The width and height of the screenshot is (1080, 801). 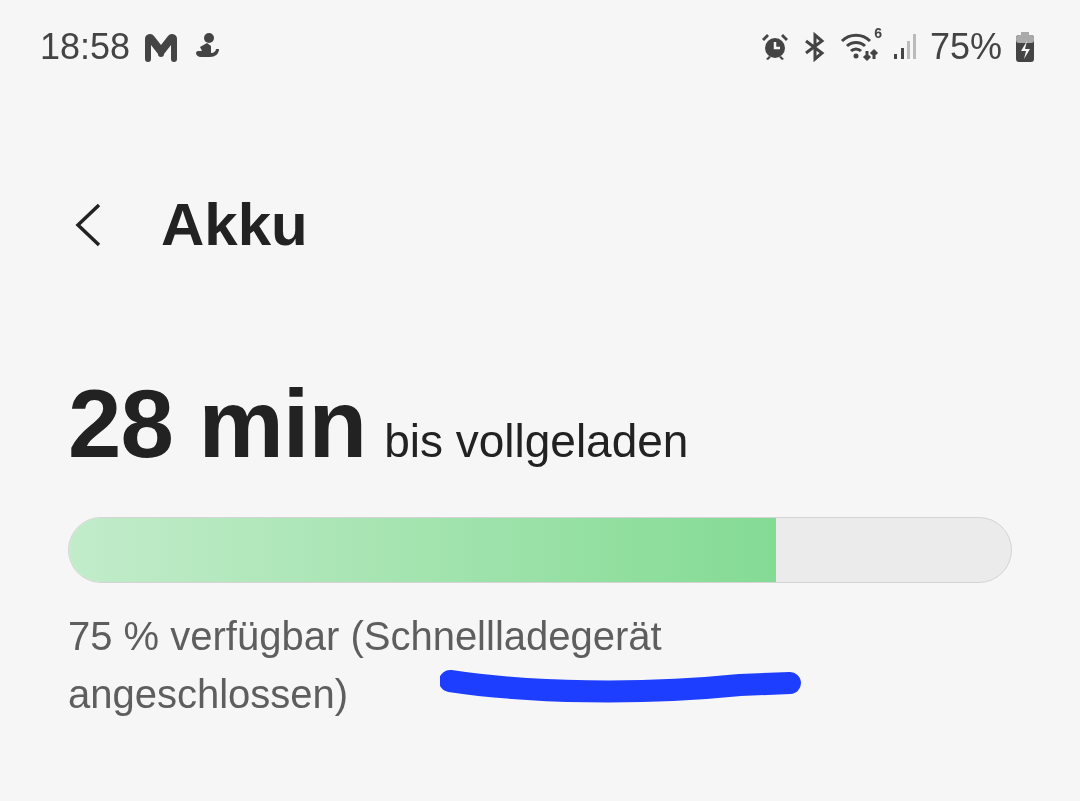 What do you see at coordinates (536, 441) in the screenshot?
I see `charge-time-label: bis vollgeladen` at bounding box center [536, 441].